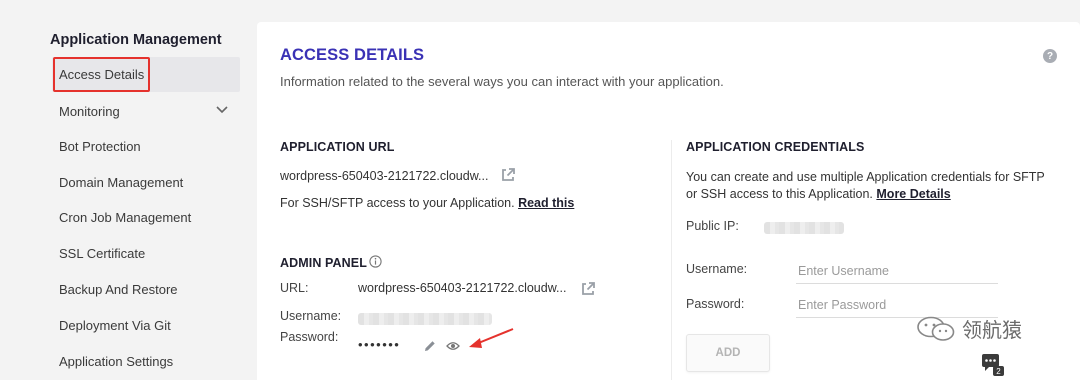  I want to click on sidebar-item-cron-job-management: Cron Job Management, so click(146, 217).